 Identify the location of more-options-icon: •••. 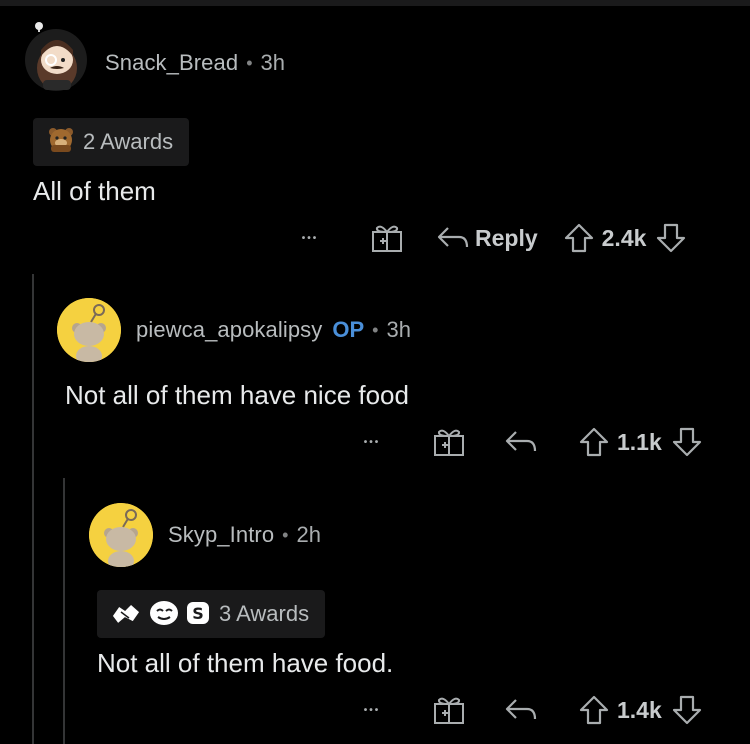
(372, 710).